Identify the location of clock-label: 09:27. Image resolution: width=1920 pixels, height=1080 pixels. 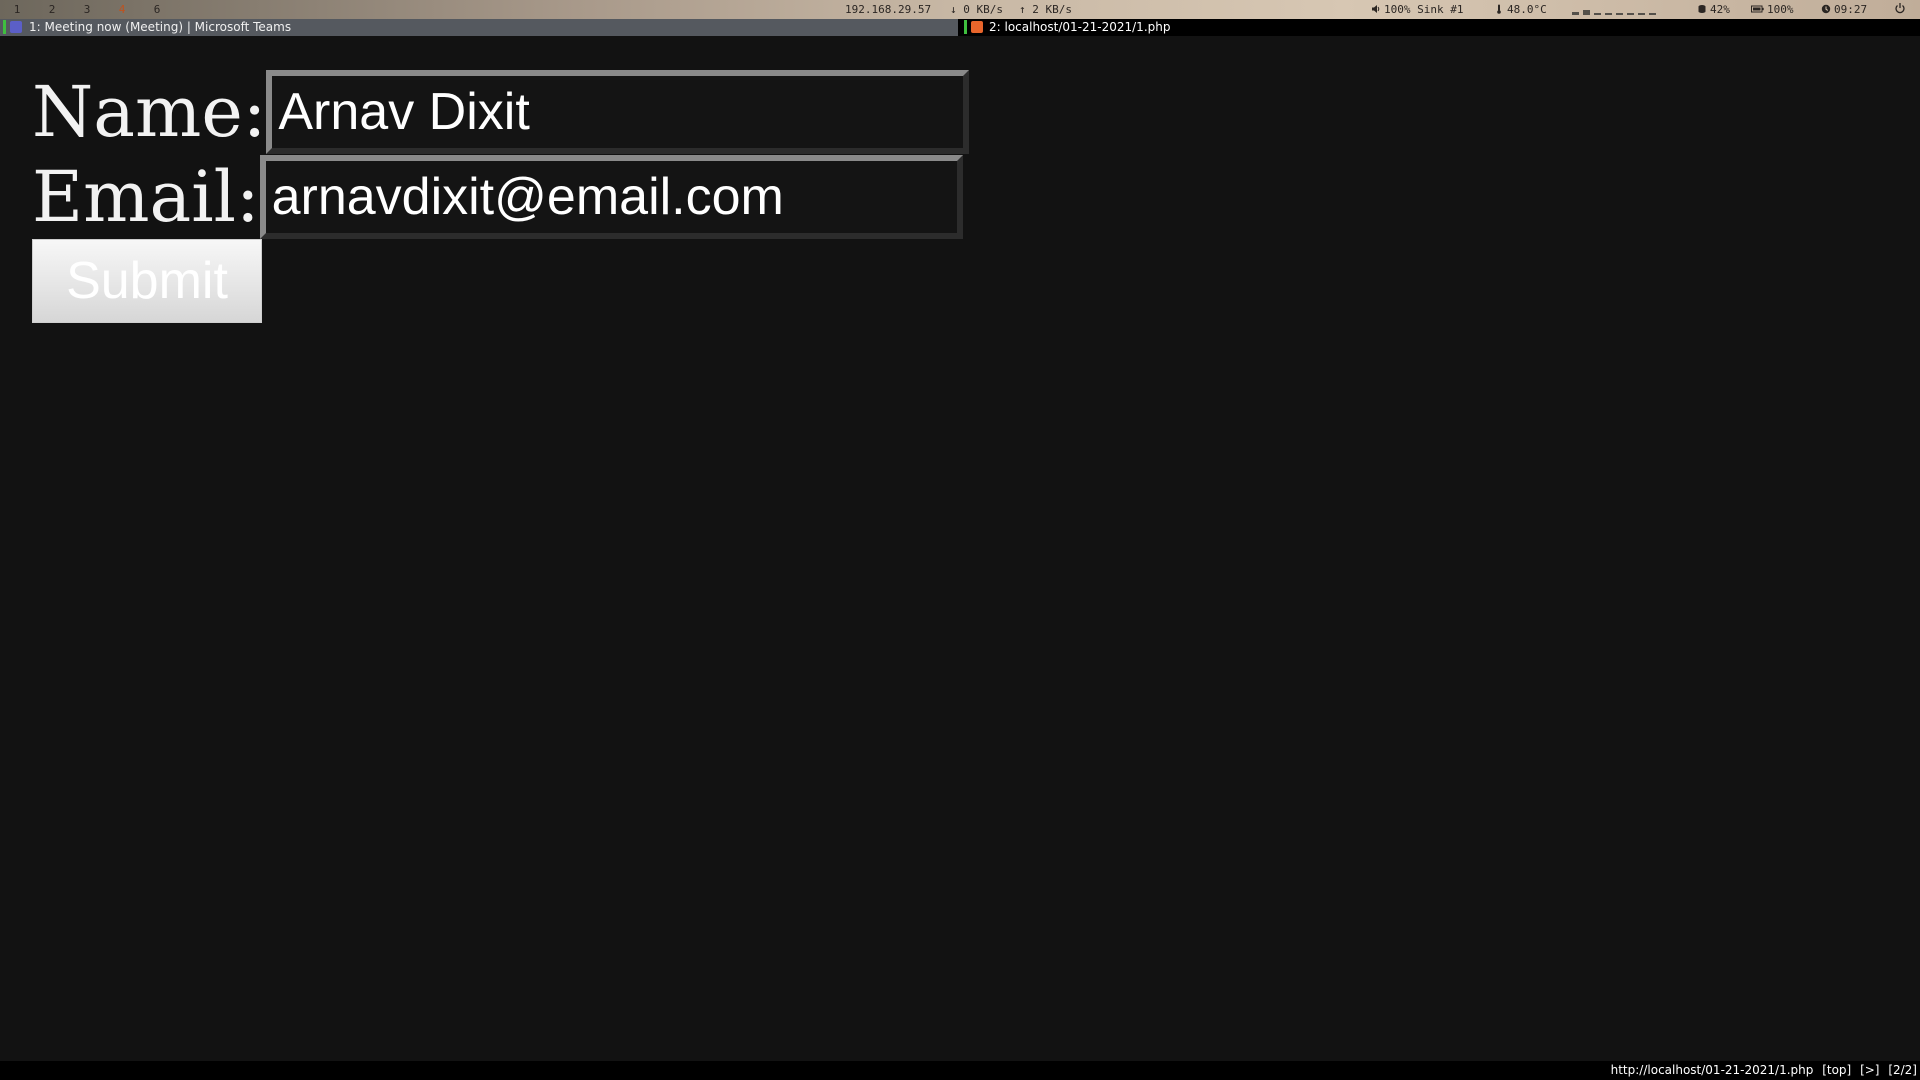
(1851, 9).